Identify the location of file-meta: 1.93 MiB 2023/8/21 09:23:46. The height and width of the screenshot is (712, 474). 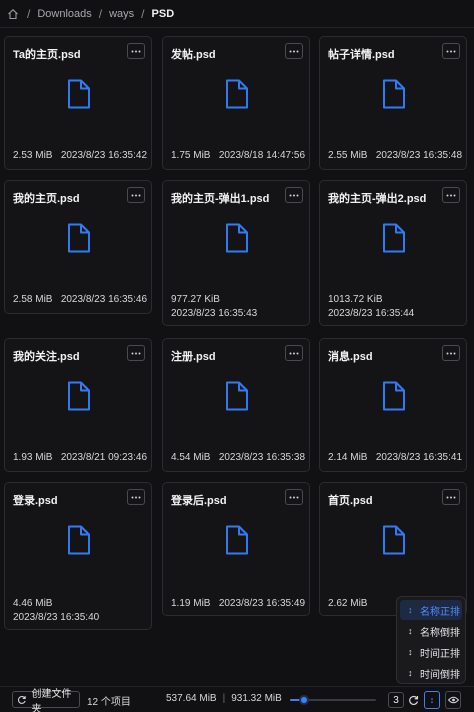
(80, 457).